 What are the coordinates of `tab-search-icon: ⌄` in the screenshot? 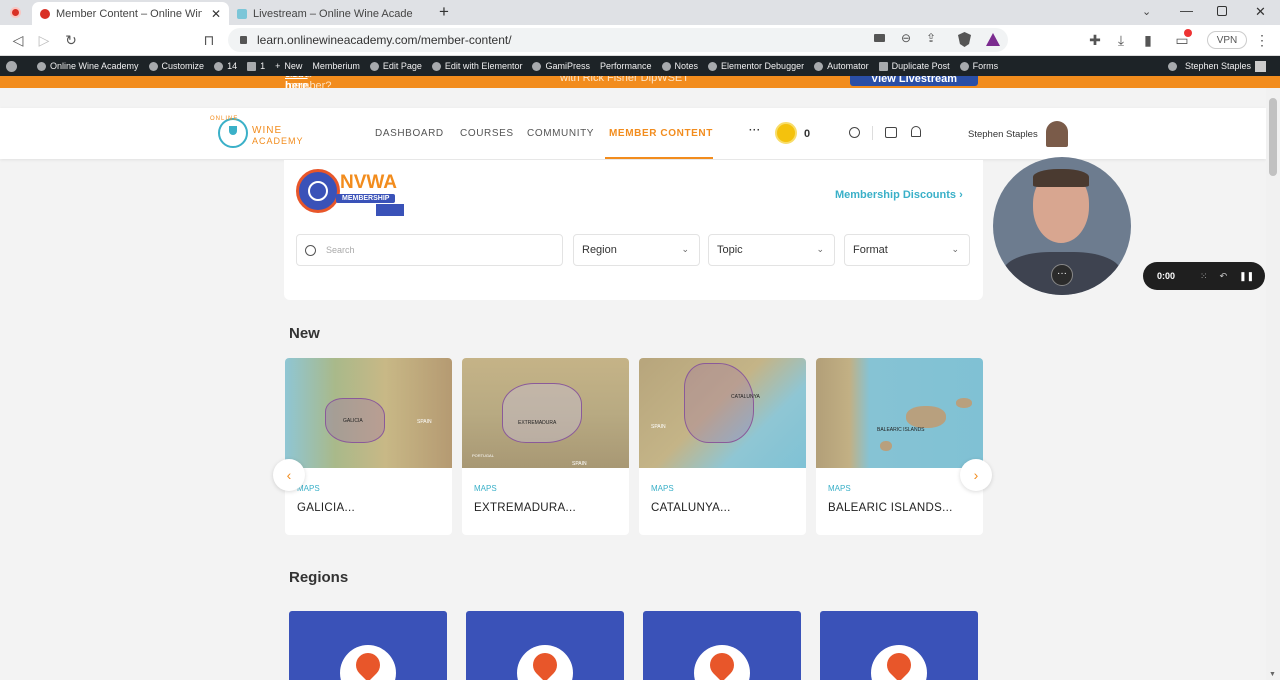 It's located at (1146, 11).